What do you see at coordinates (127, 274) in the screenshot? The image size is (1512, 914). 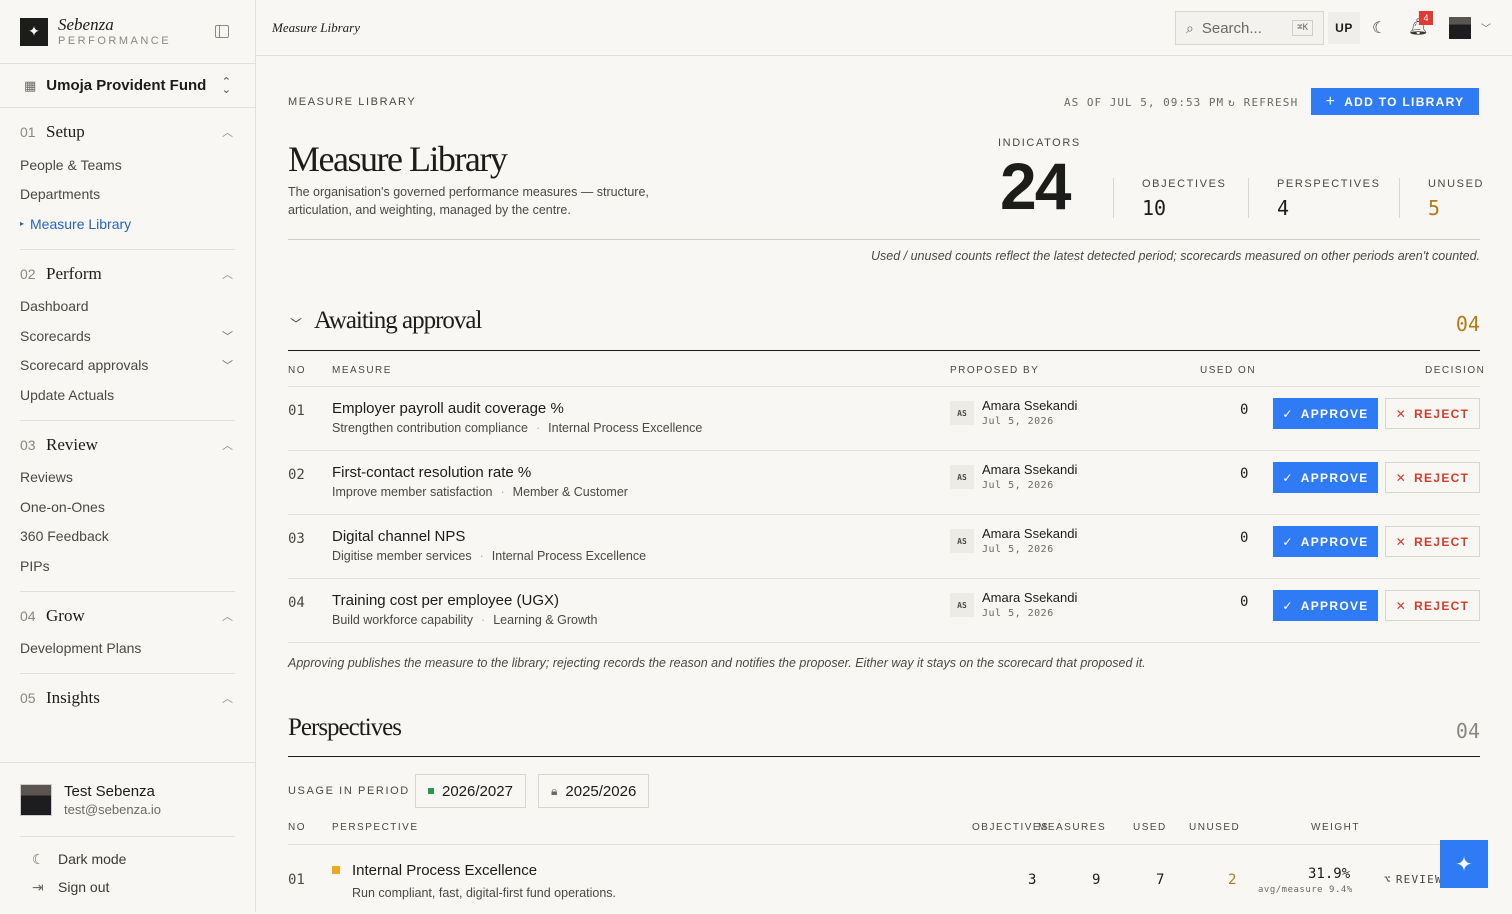 I see `nav-group-header: 02 Perform ︿` at bounding box center [127, 274].